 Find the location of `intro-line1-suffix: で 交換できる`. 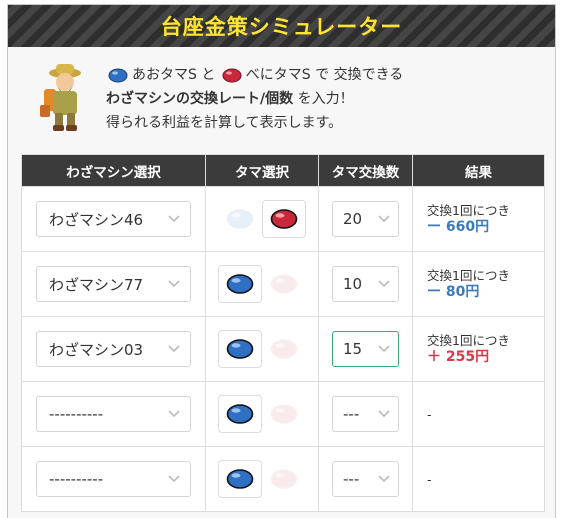

intro-line1-suffix: で 交換できる is located at coordinates (359, 75).